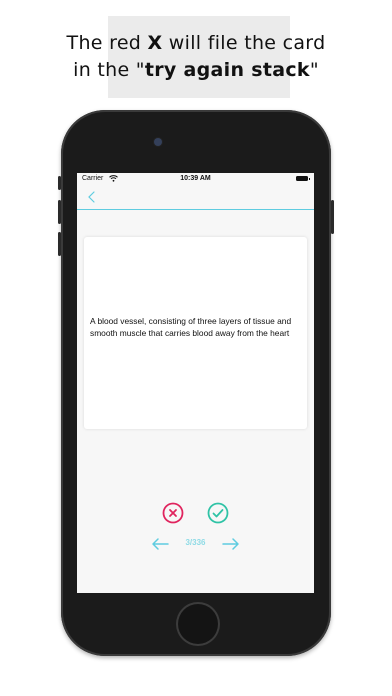 This screenshot has width=392, height=696. Describe the element at coordinates (195, 197) in the screenshot. I see `navigation-bar` at that location.